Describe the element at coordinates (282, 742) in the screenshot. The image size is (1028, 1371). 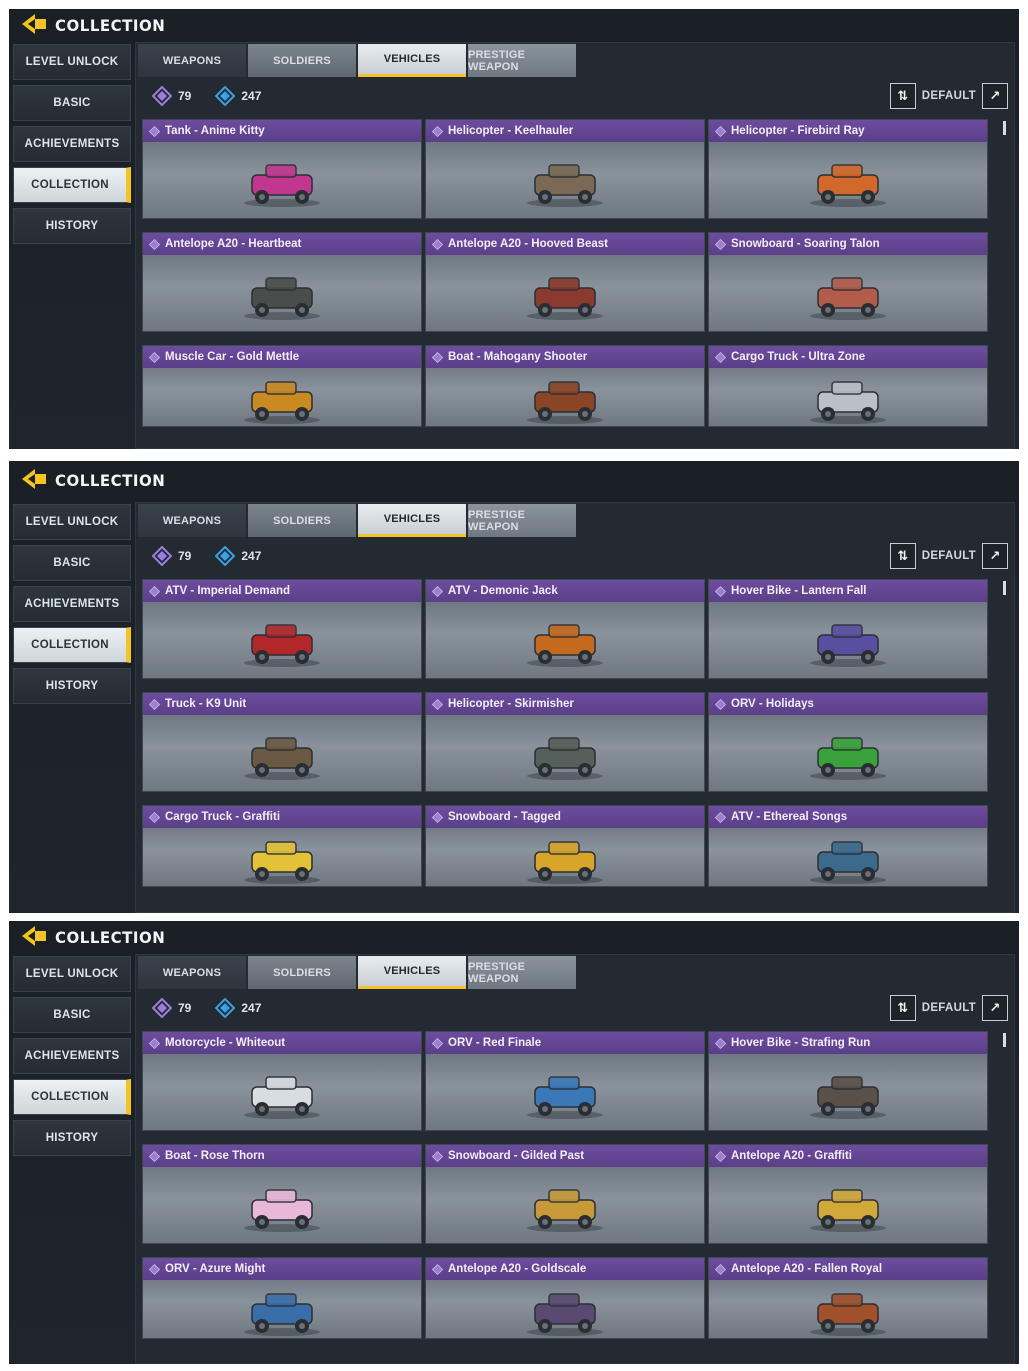
I see `vehicle-card: Truck - K9 Unit` at that location.